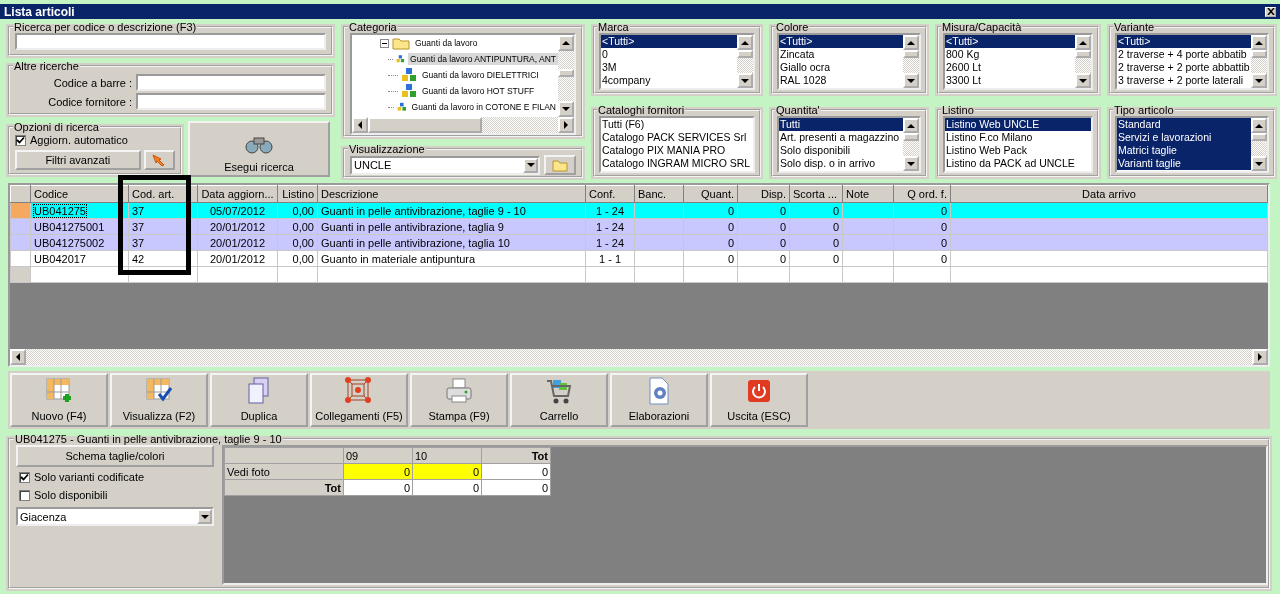  Describe the element at coordinates (759, 400) in the screenshot. I see `toolbar-button: Uscita (ESC)` at that location.